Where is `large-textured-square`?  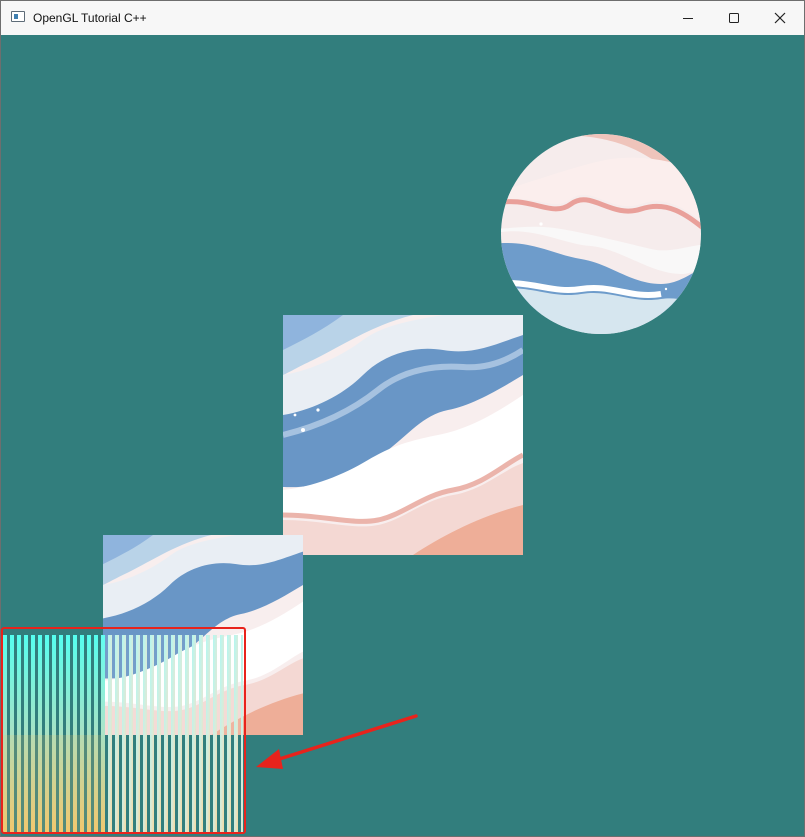
large-textured-square is located at coordinates (403, 435).